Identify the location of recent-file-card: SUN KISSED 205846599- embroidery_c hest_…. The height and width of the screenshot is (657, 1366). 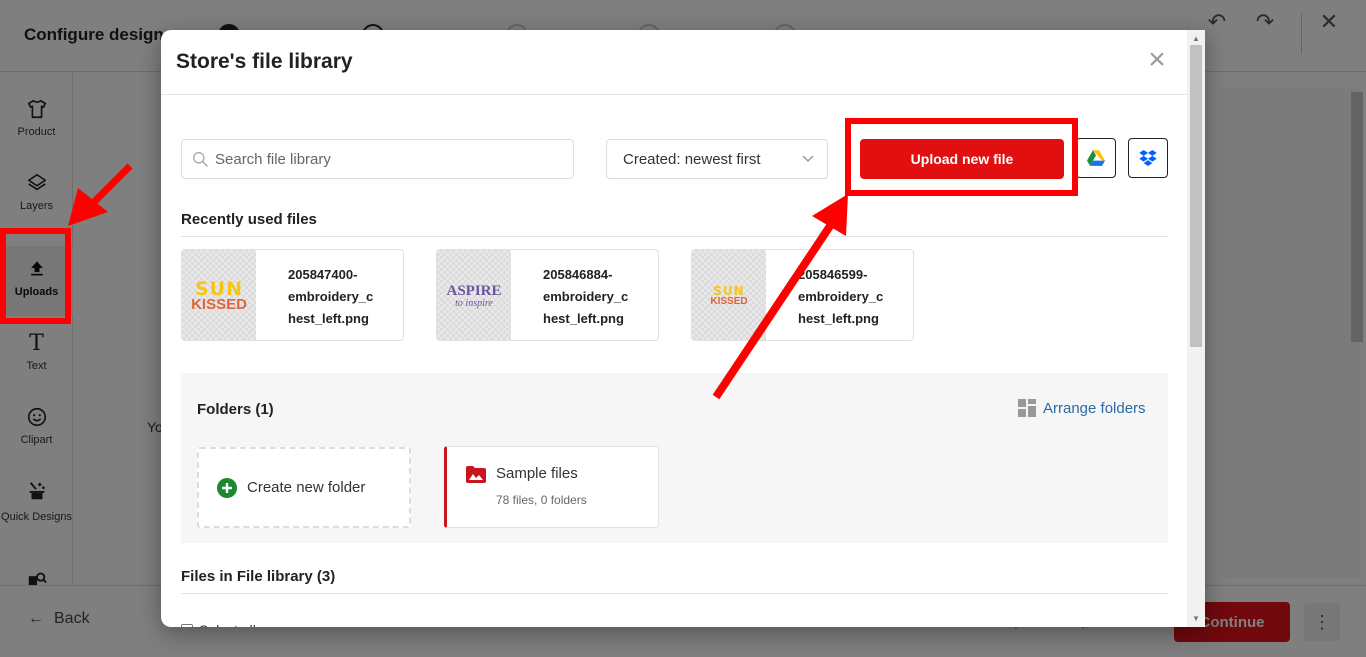
(802, 295).